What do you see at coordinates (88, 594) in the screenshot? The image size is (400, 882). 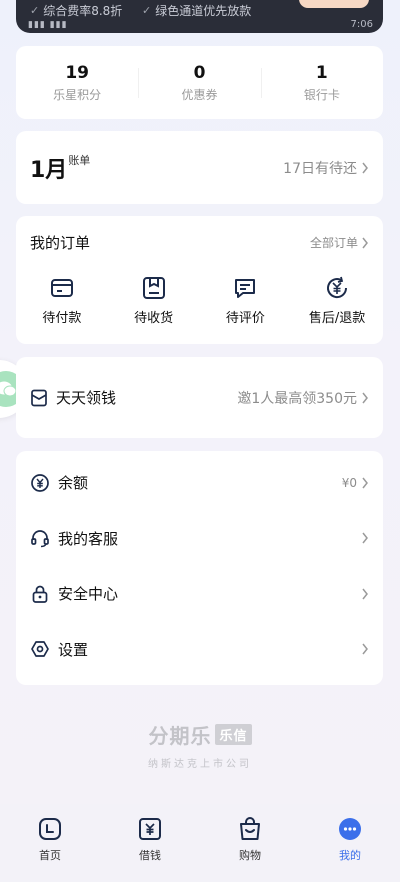 I see `menu-item-label: 安全中心` at bounding box center [88, 594].